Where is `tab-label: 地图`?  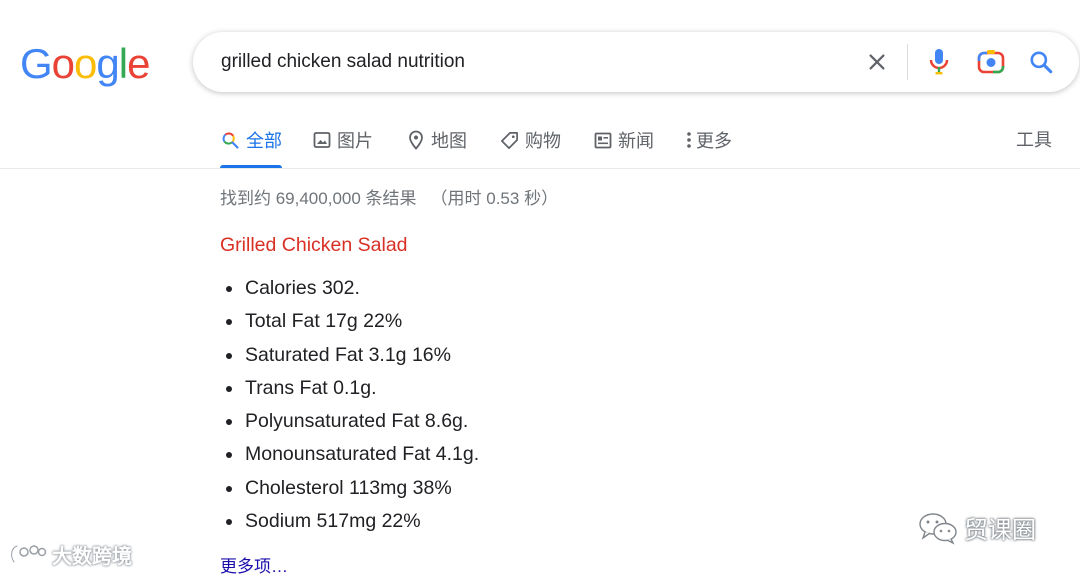 tab-label: 地图 is located at coordinates (449, 141).